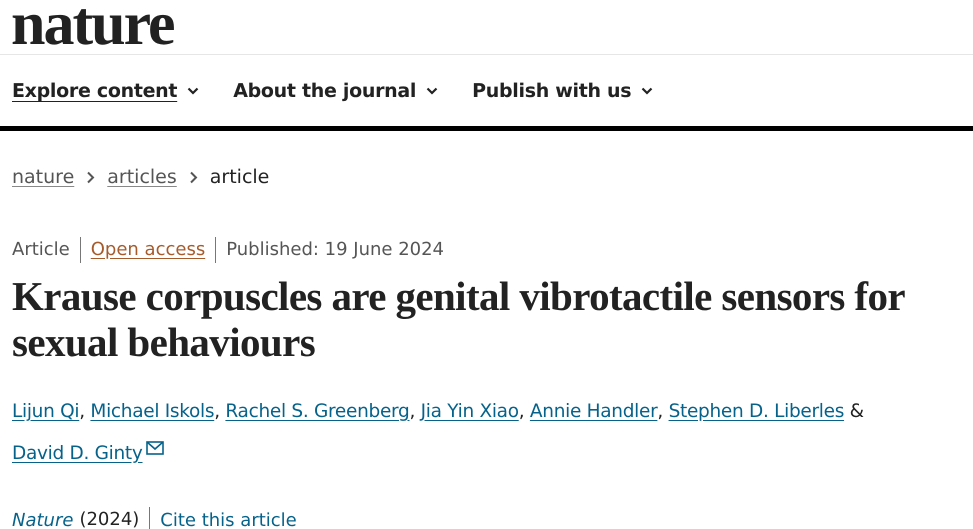 The height and width of the screenshot is (529, 973). Describe the element at coordinates (114, 518) in the screenshot. I see `year-text: (2024)` at that location.